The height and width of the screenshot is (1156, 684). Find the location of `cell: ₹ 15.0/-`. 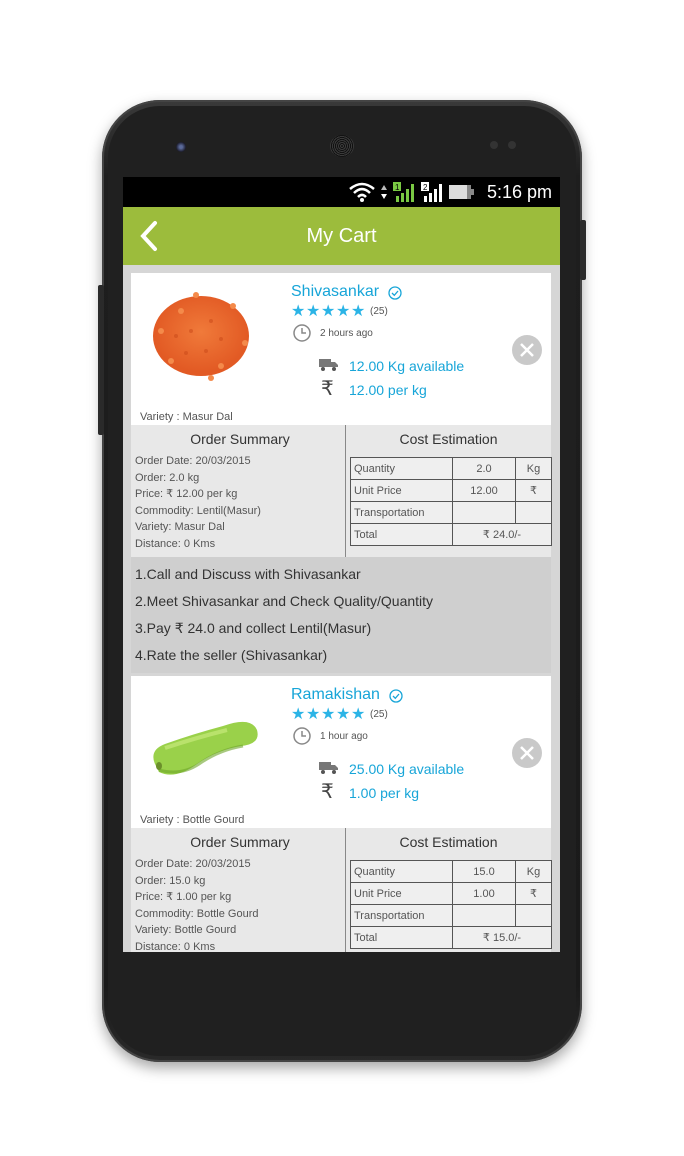

cell: ₹ 15.0/- is located at coordinates (502, 937).